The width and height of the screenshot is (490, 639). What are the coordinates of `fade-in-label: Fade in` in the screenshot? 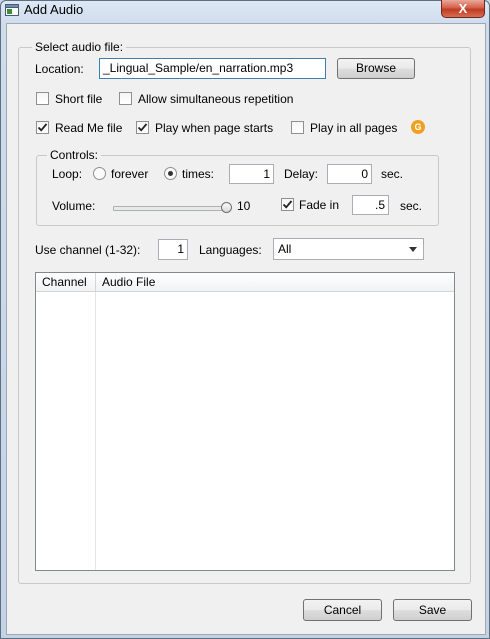 It's located at (319, 205).